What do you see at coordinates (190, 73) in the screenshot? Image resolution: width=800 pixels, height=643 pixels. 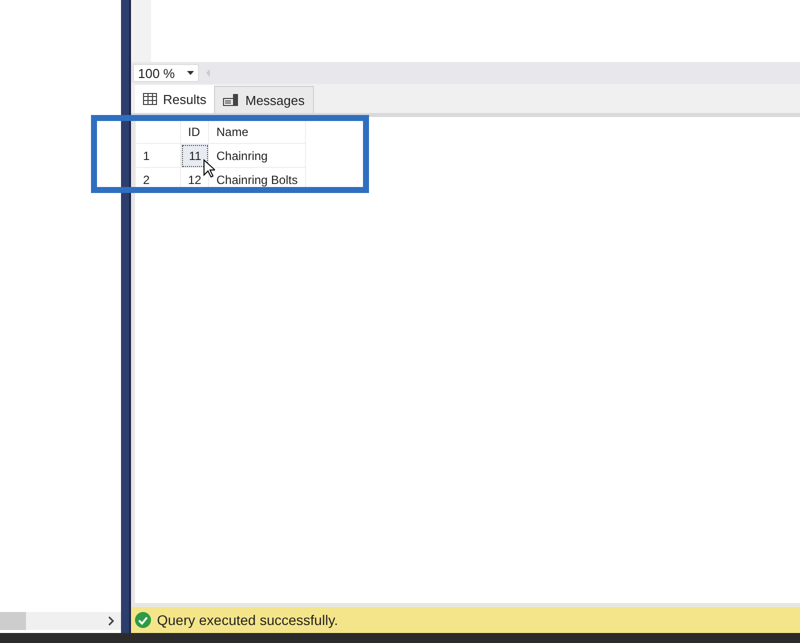 I see `dropdown-arrow-icon` at bounding box center [190, 73].